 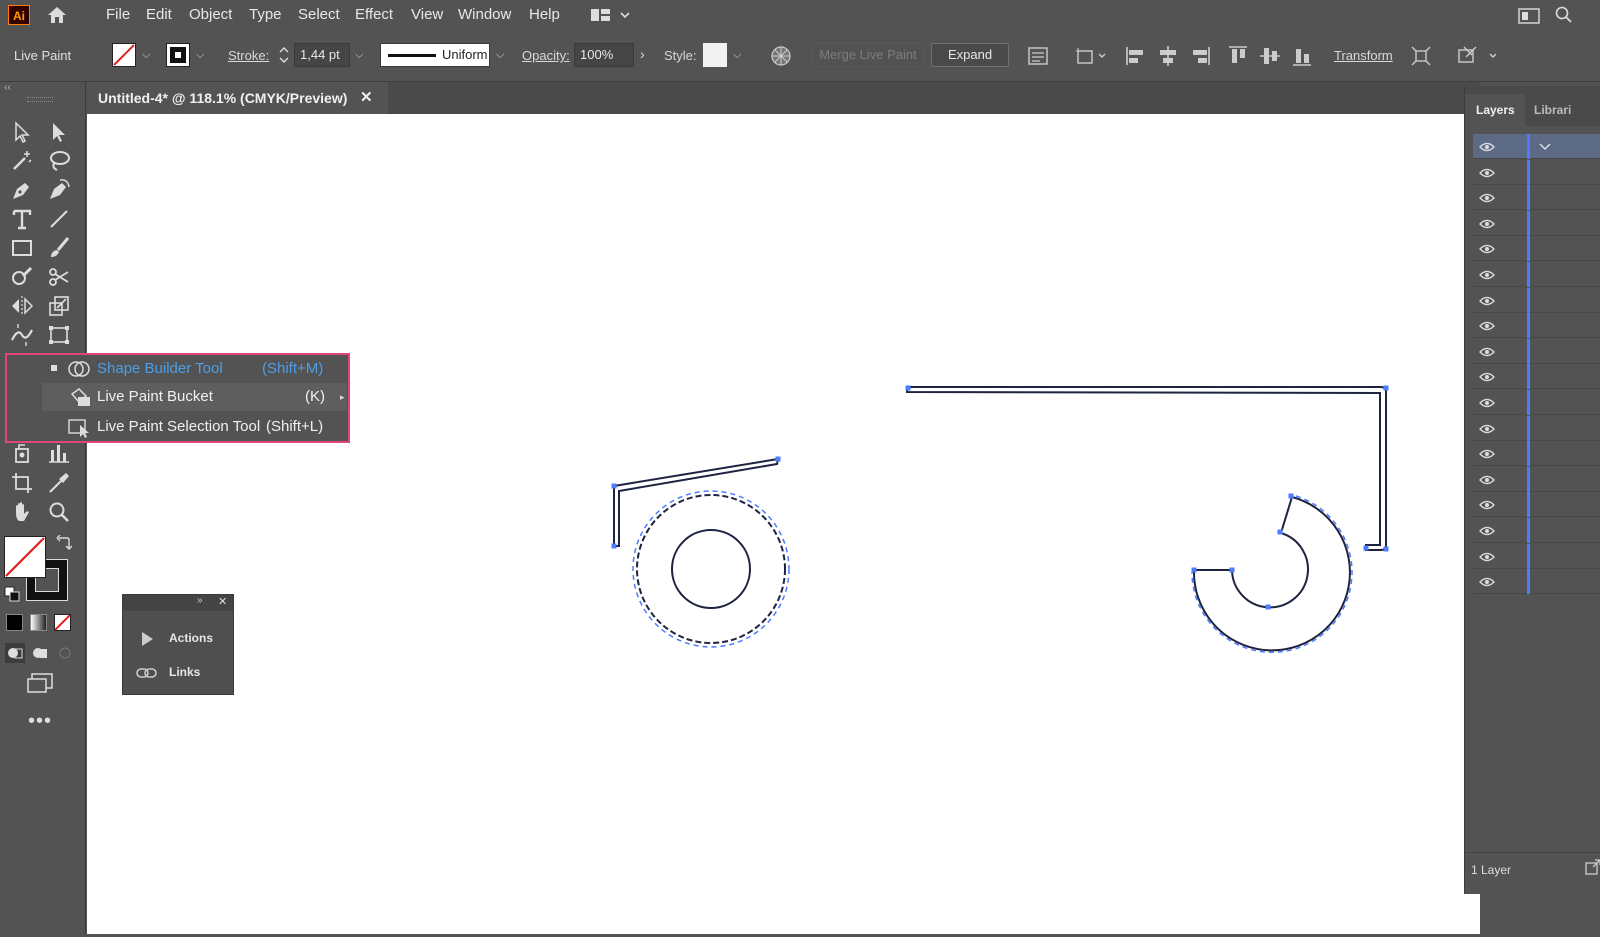 I want to click on align-right-icon, so click(x=1200, y=57).